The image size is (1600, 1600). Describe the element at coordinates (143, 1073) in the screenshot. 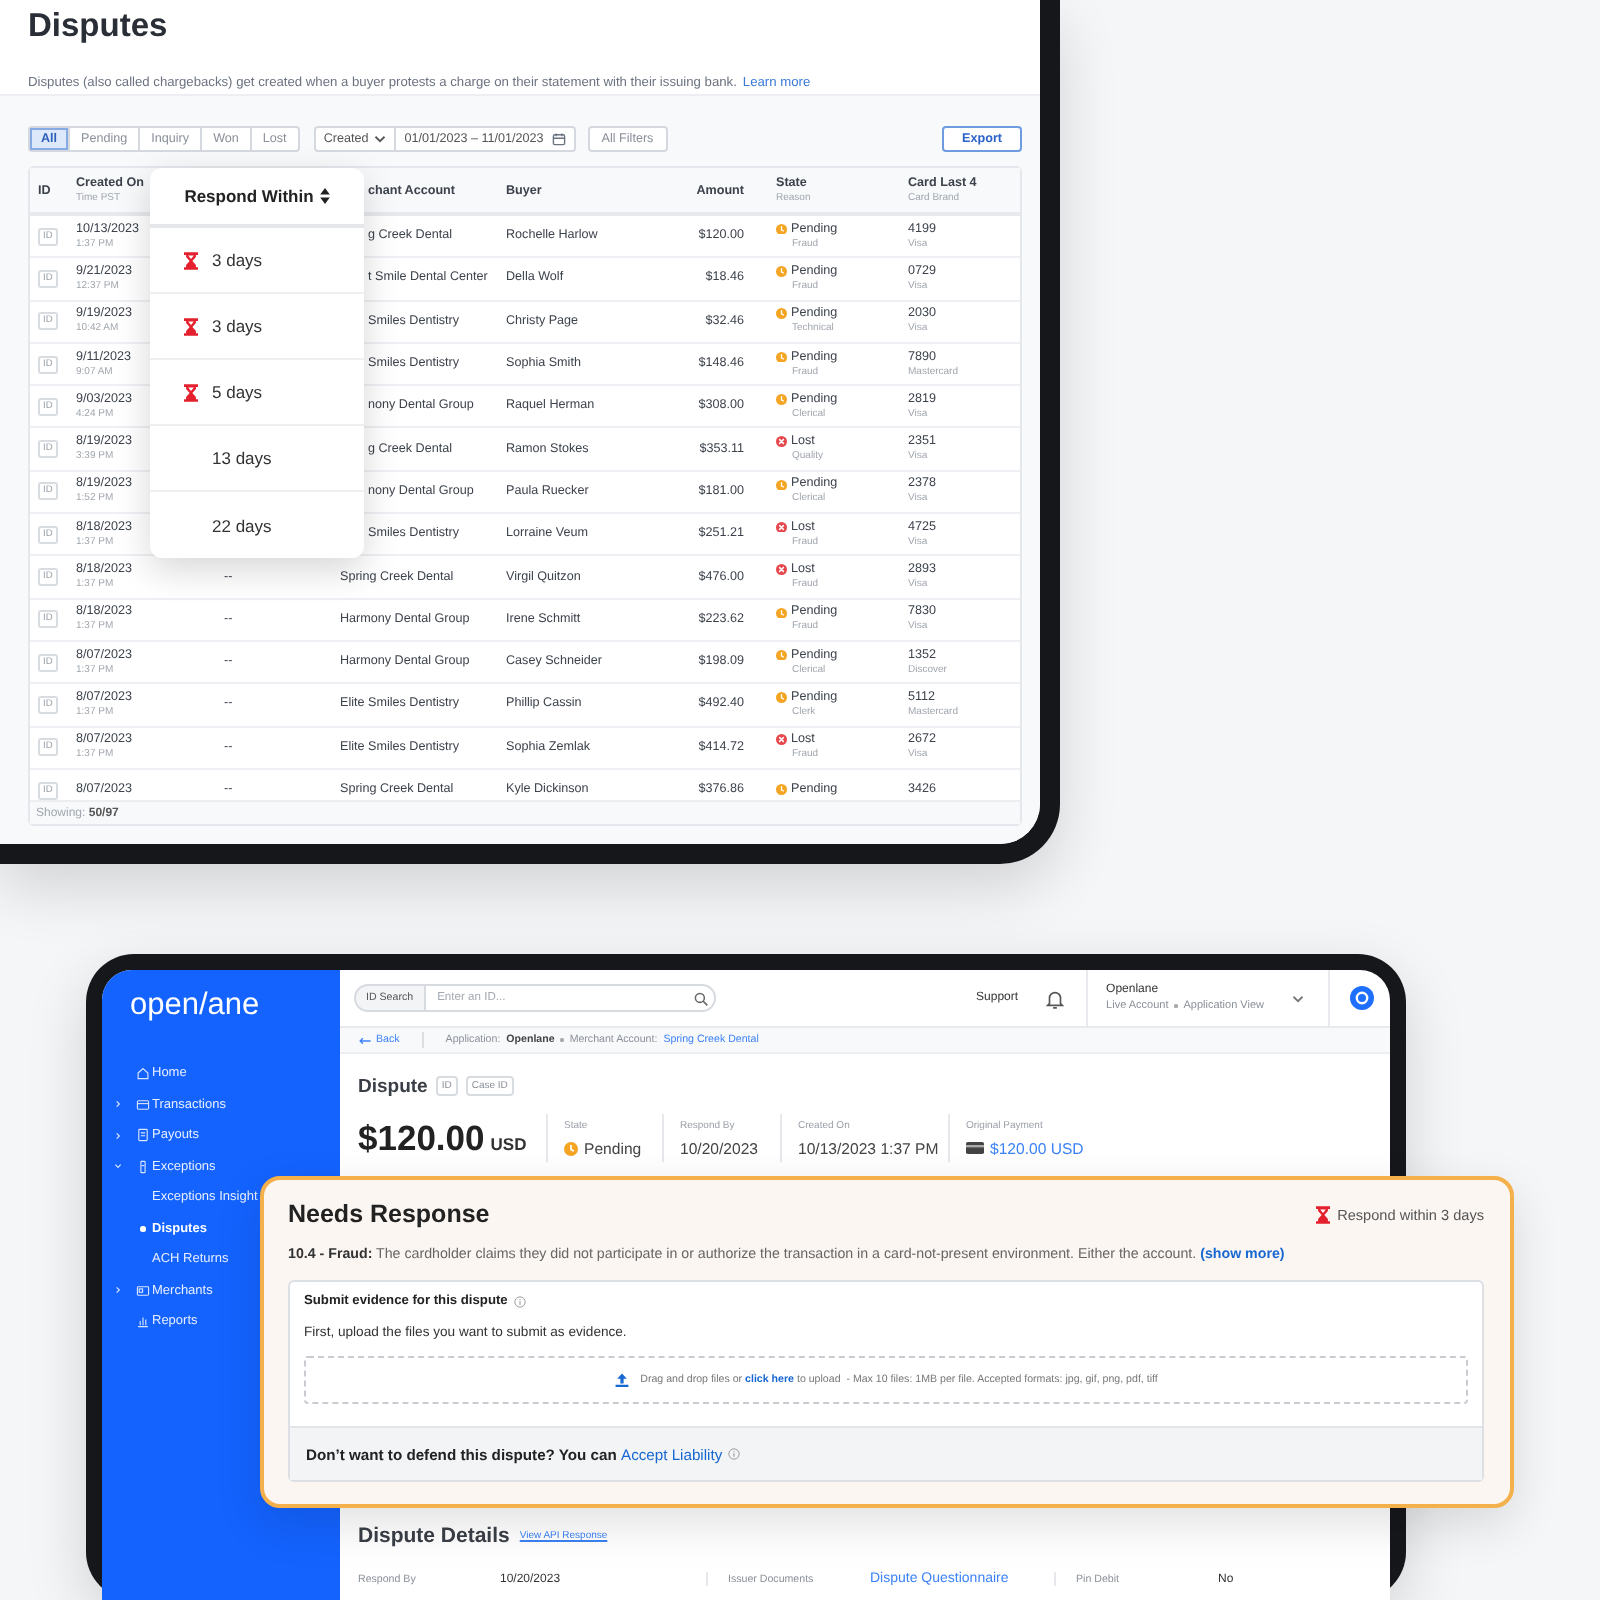

I see `home-icon` at that location.